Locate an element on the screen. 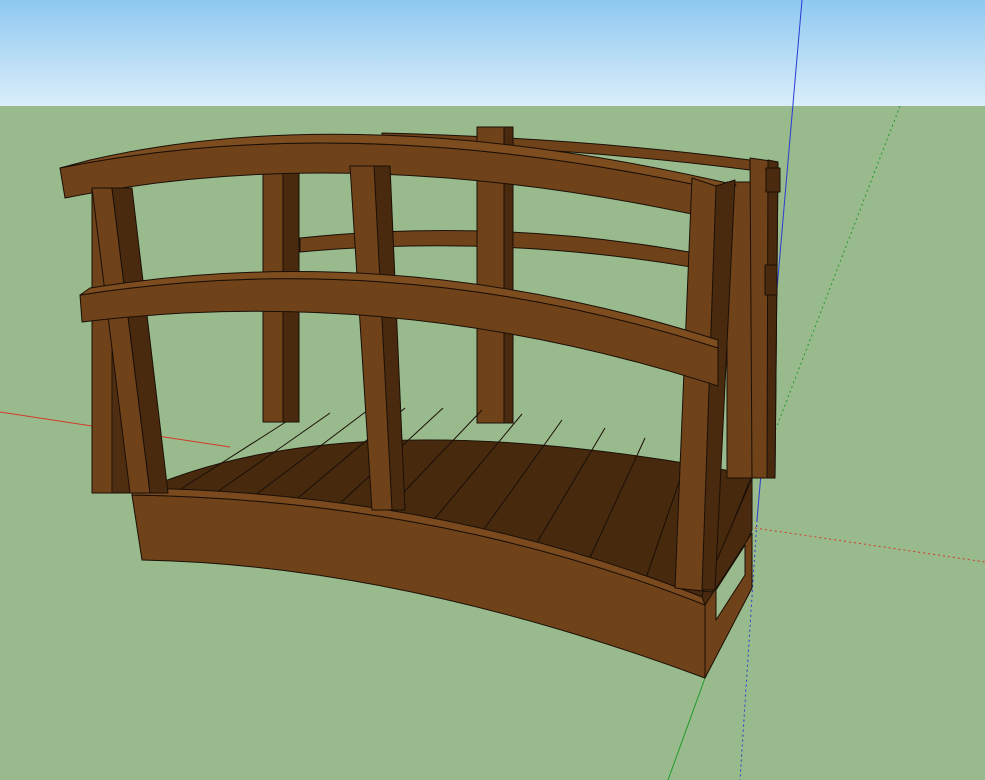 This screenshot has width=985, height=780. sky is located at coordinates (492, 53).